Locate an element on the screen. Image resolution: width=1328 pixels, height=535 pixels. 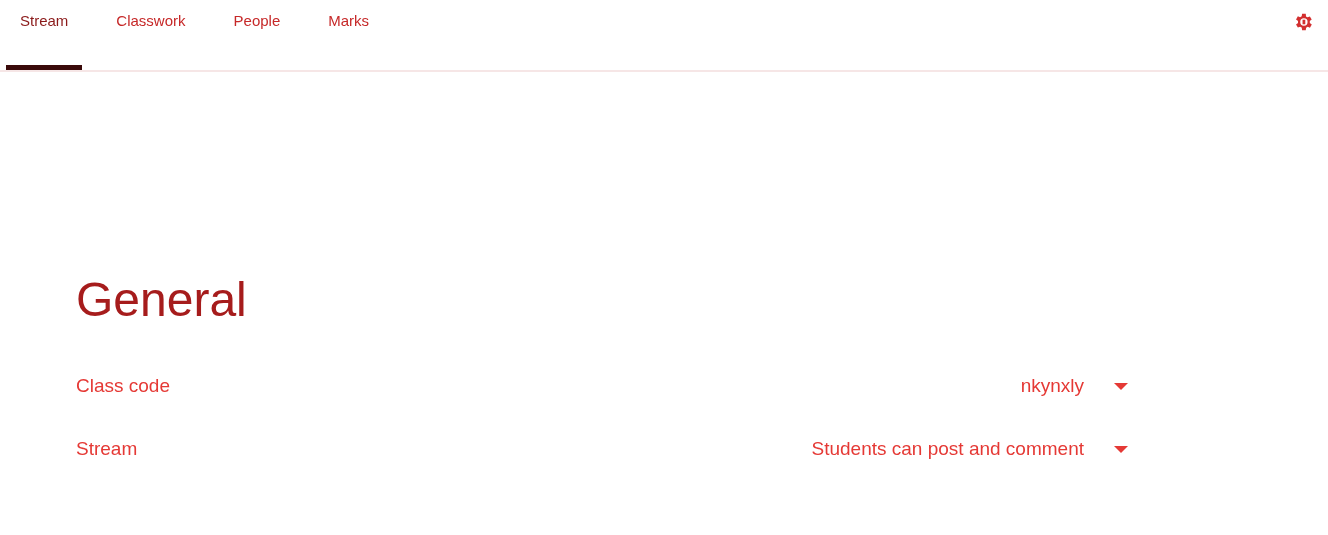
setting-label: Stream is located at coordinates (107, 449).